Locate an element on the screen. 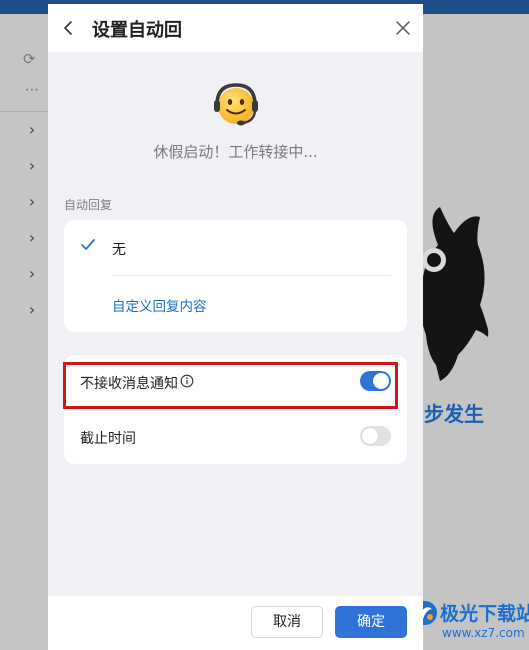 The image size is (529, 650). highlight-annotation-box is located at coordinates (230, 385).